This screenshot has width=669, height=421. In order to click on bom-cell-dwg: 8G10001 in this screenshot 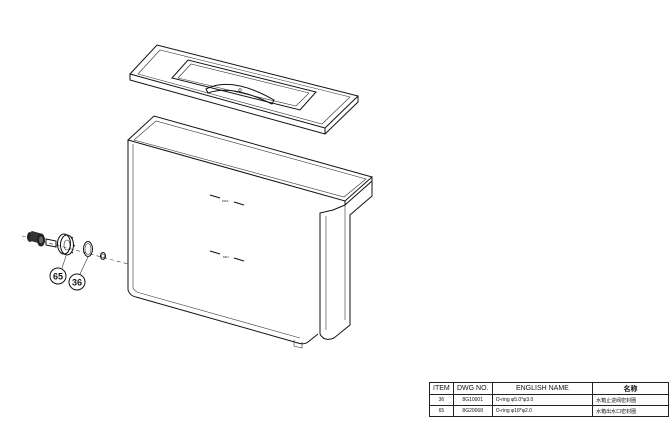, I will do `click(472, 400)`.